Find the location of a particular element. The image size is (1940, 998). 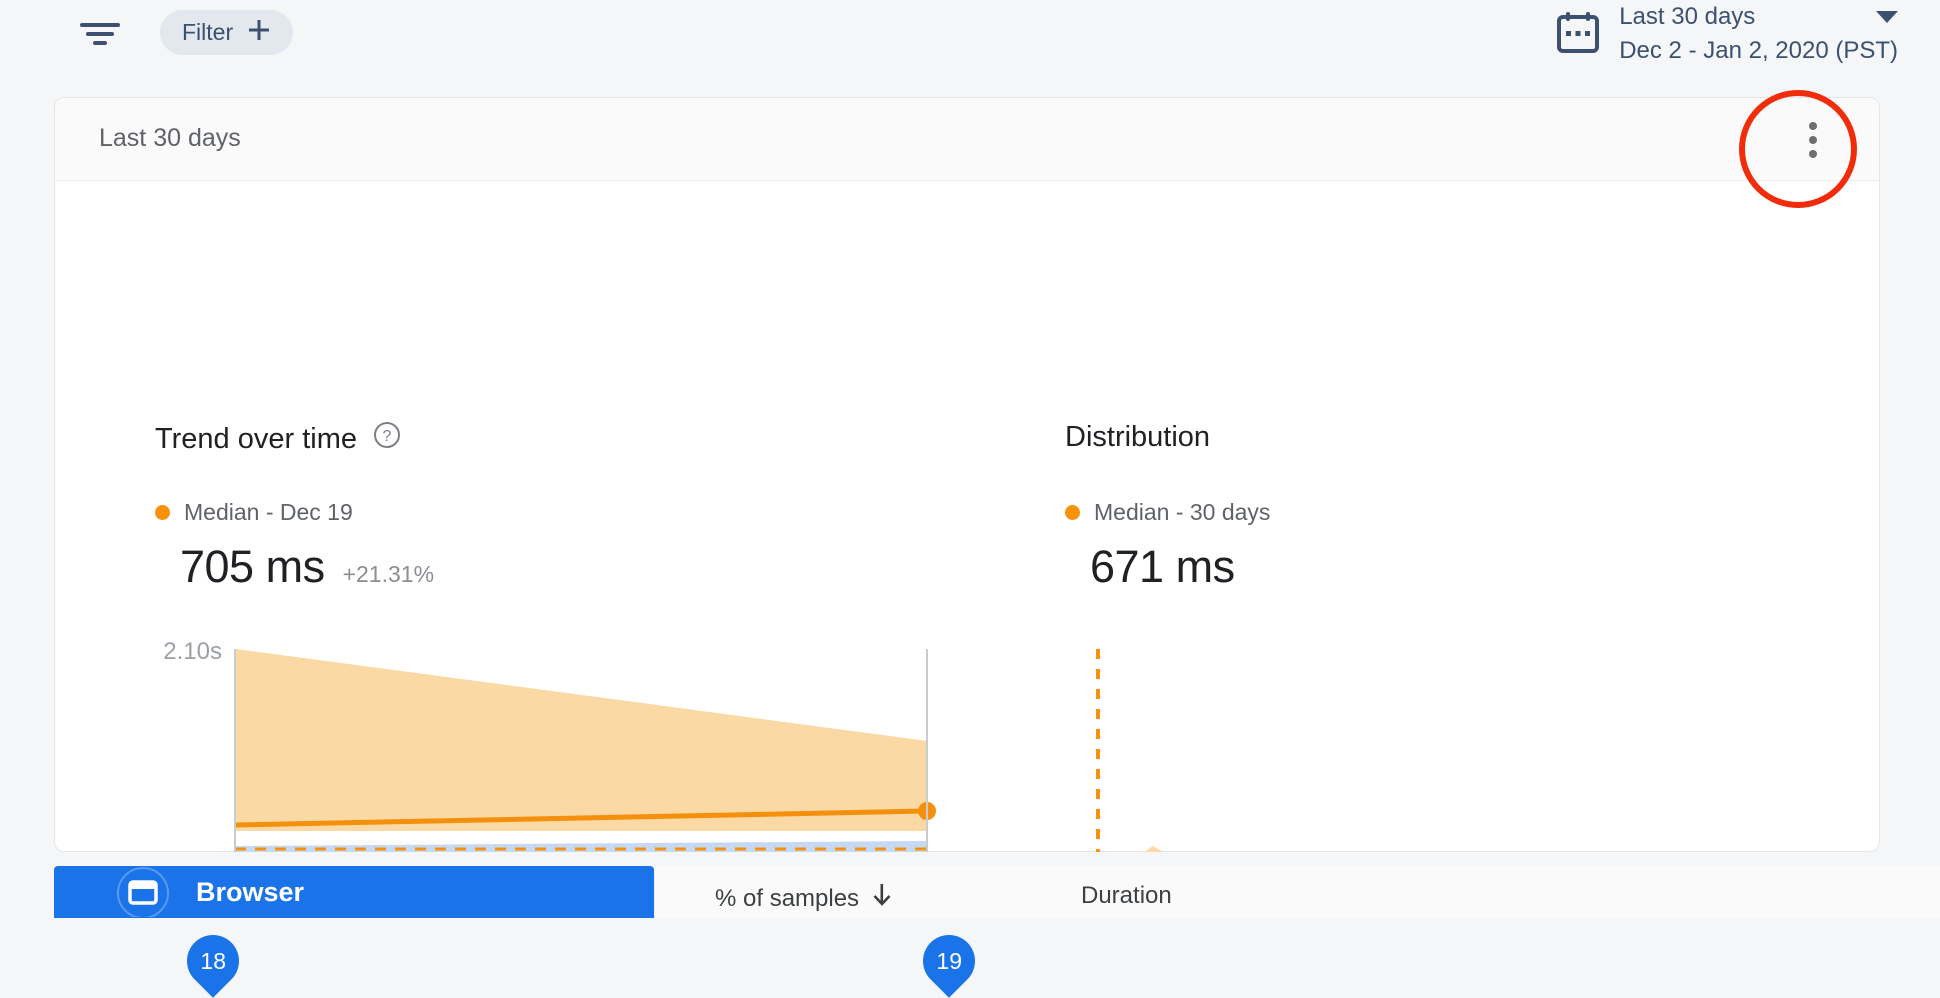

day-badge-end: 19 is located at coordinates (949, 961).